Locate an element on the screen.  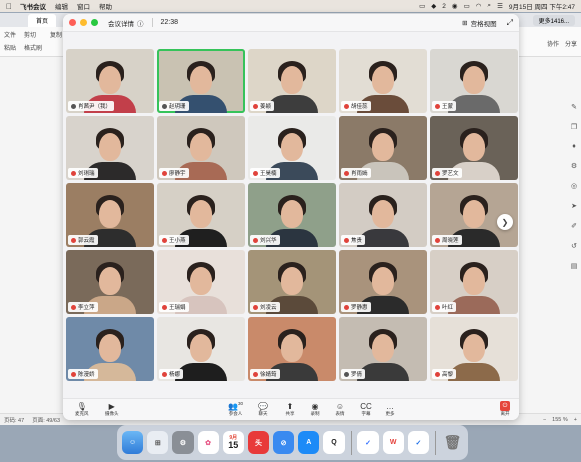
copy-button: 复制 is located at coordinates (56, 34).